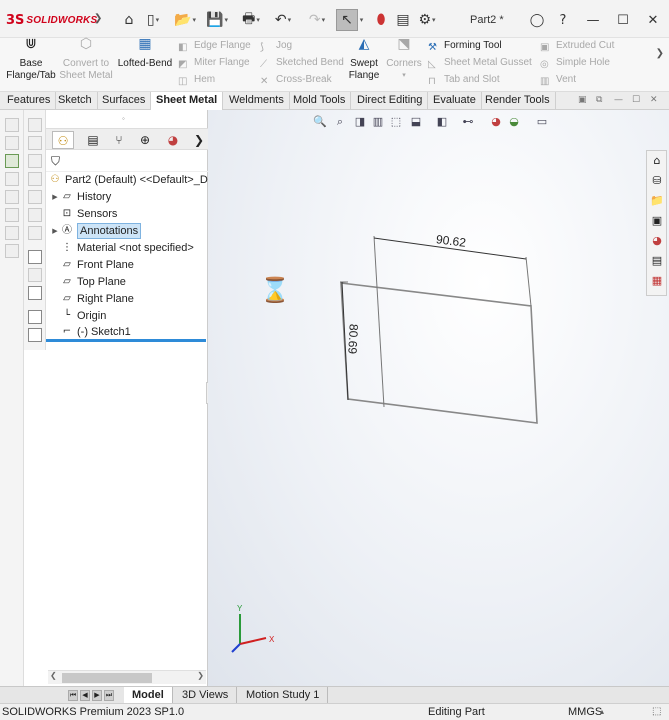 The image size is (669, 720). Describe the element at coordinates (657, 221) in the screenshot. I see `view-palette-icon: ▣` at that location.